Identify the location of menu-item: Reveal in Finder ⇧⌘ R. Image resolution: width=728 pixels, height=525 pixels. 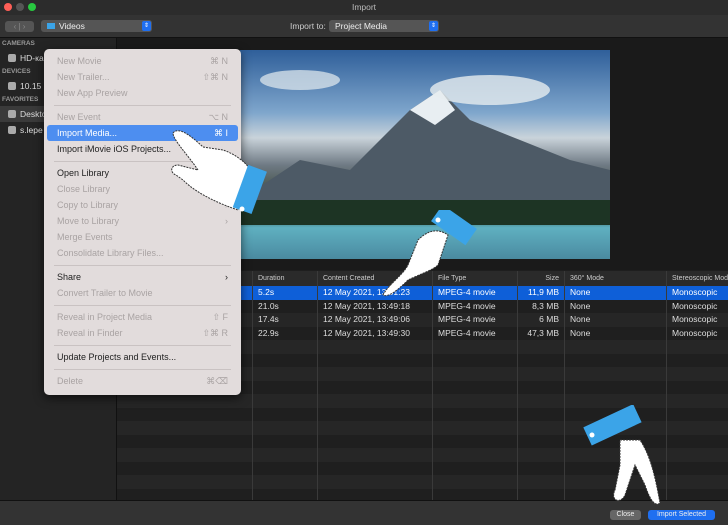
(142, 333).